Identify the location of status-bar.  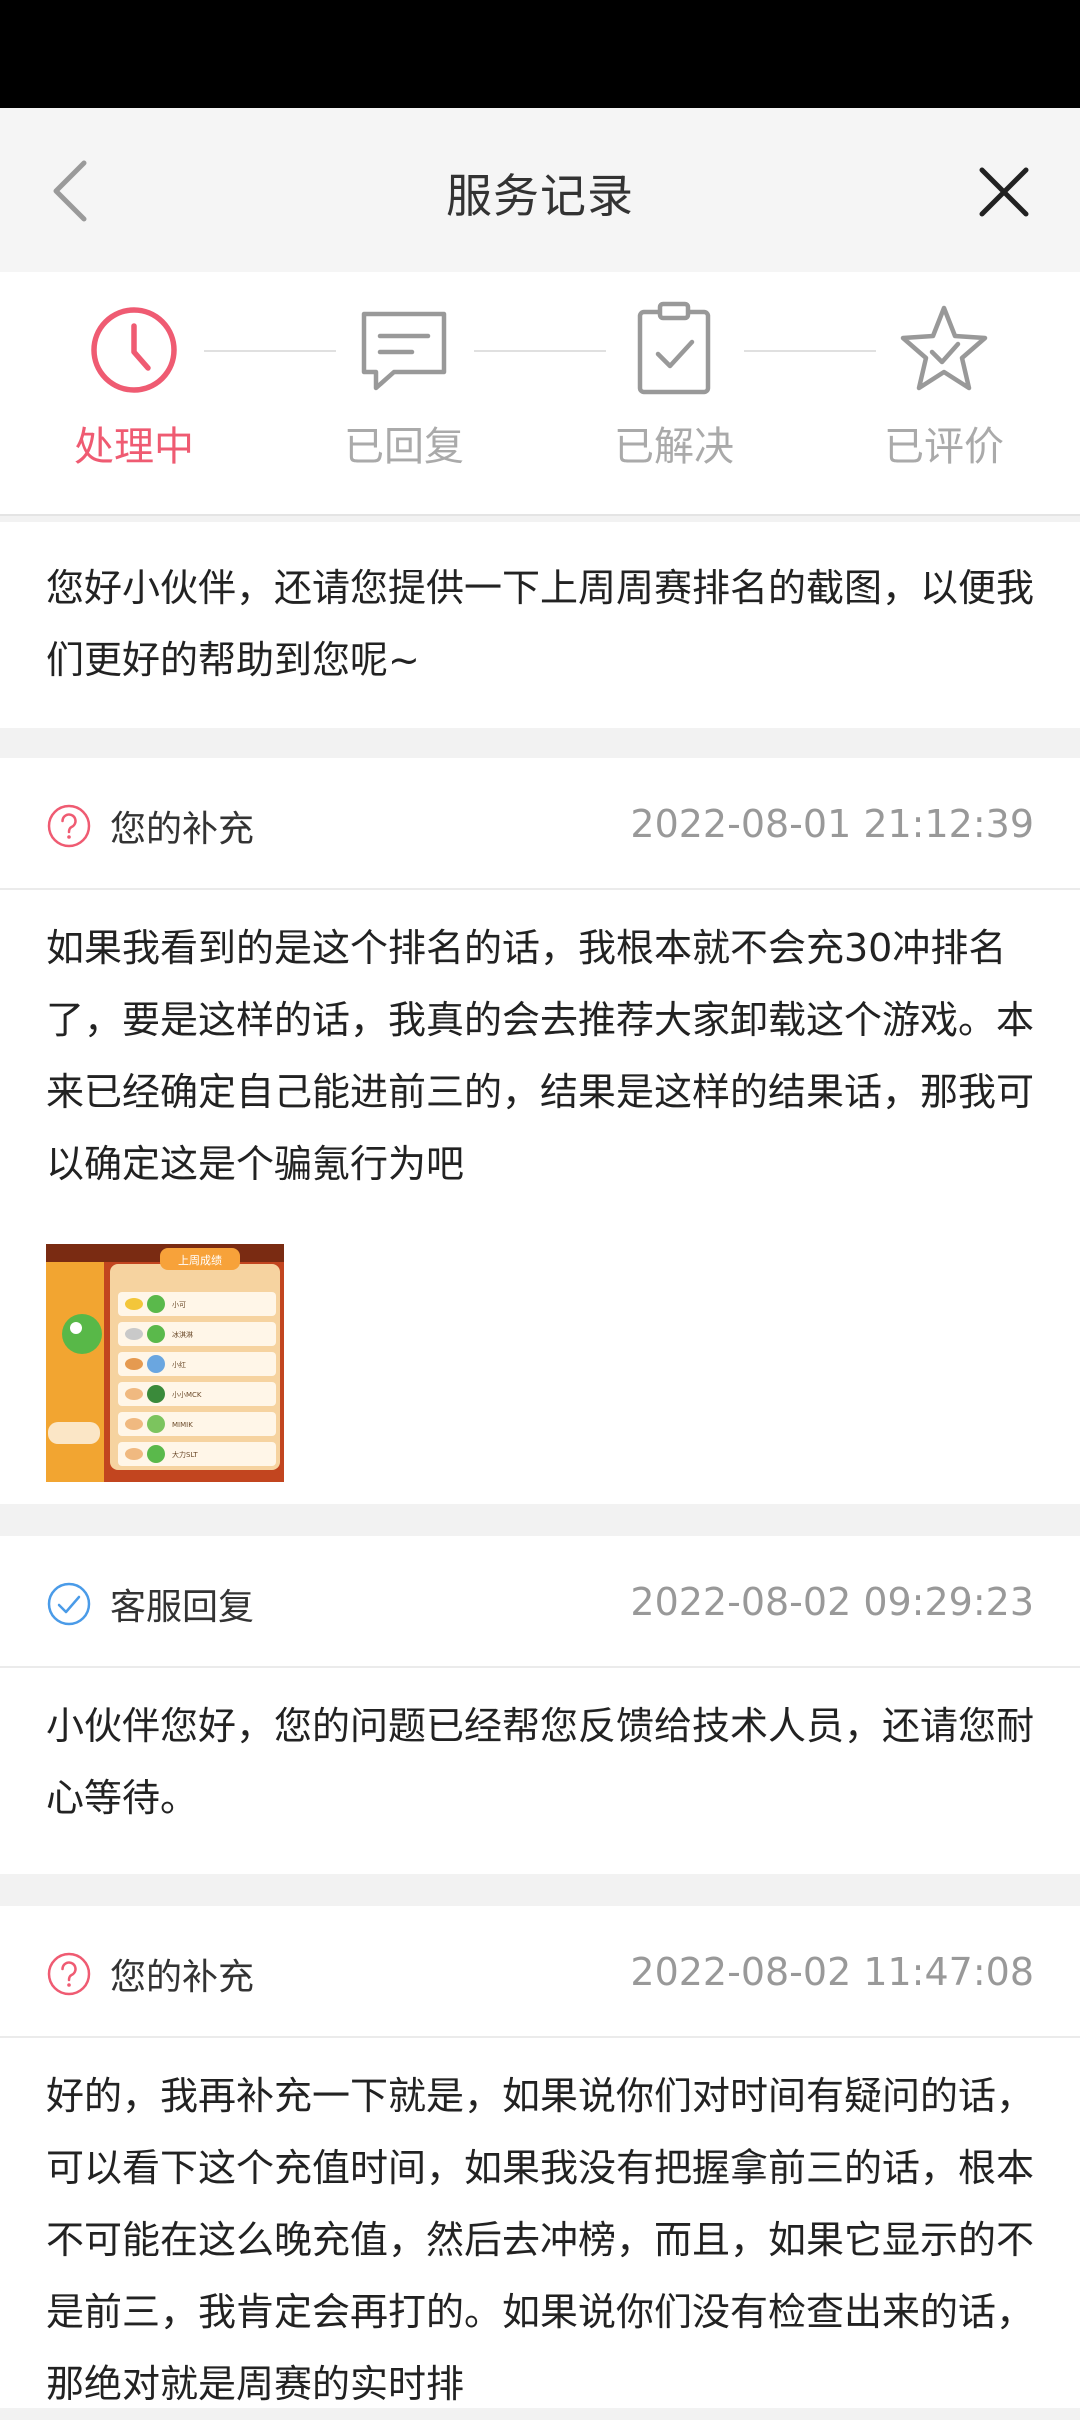
(540, 54).